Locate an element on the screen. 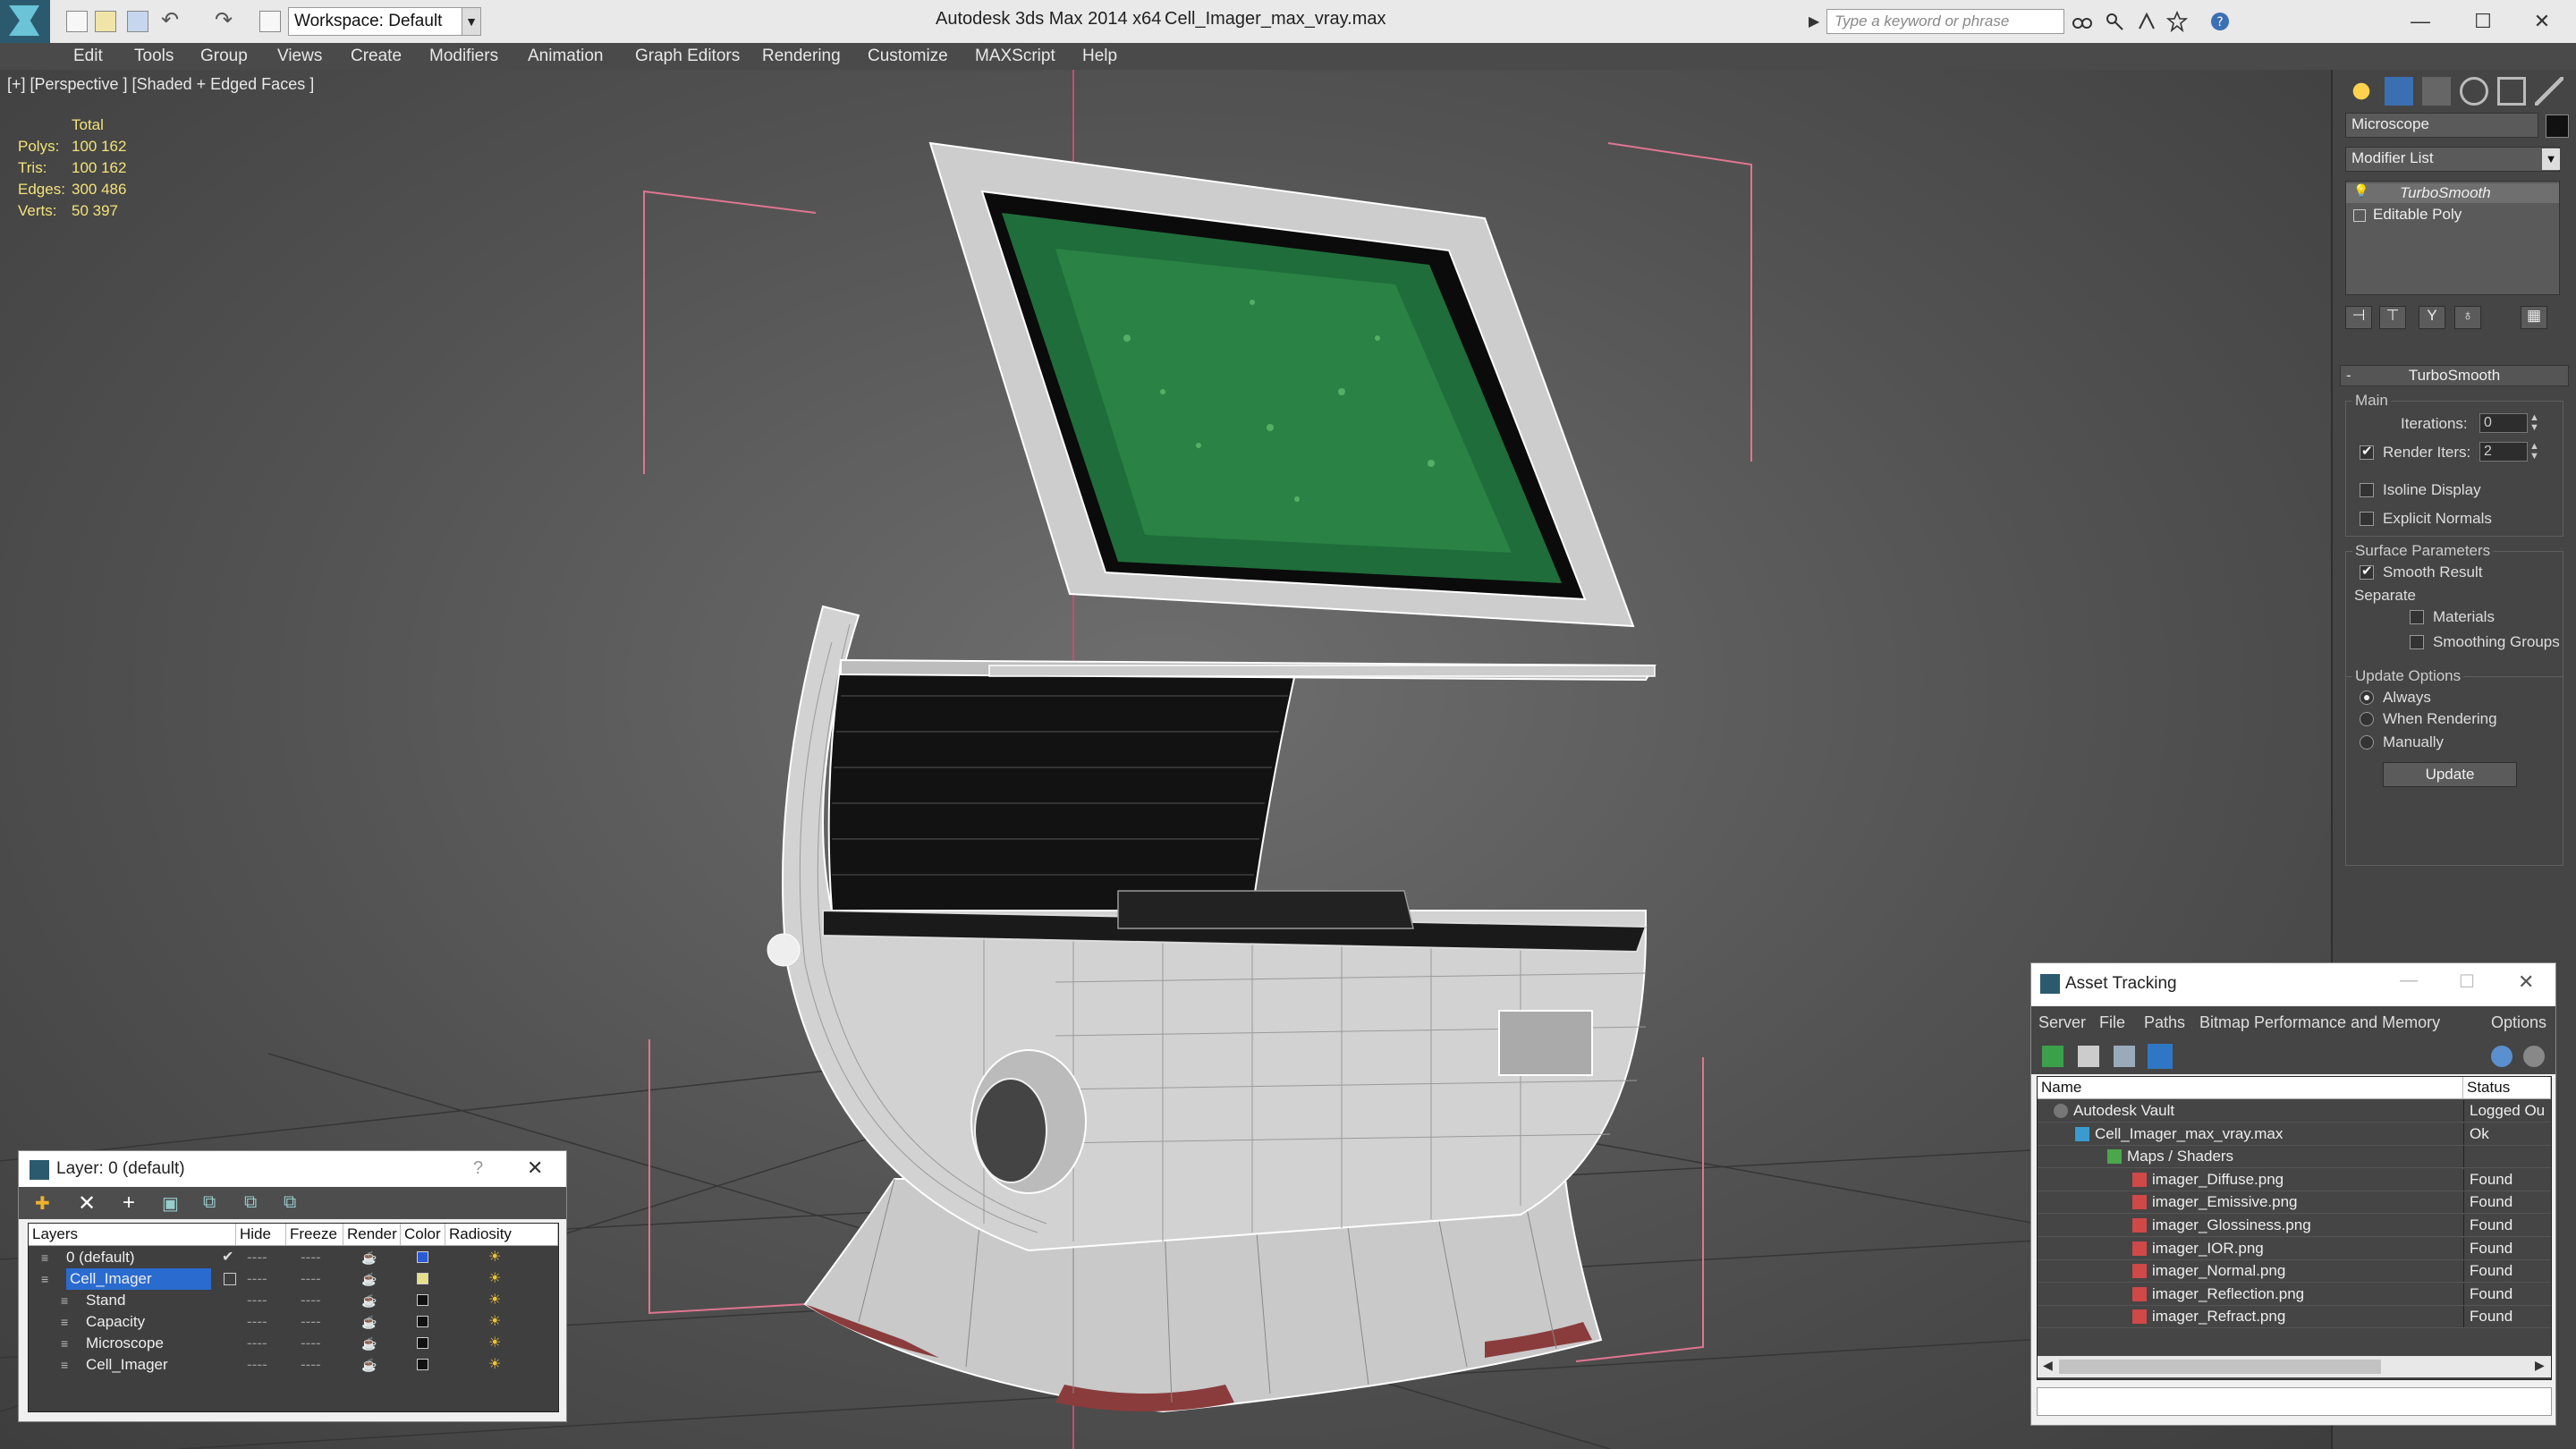 This screenshot has height=1449, width=2576. show-end-result-button: ⊤ is located at coordinates (2392, 317).